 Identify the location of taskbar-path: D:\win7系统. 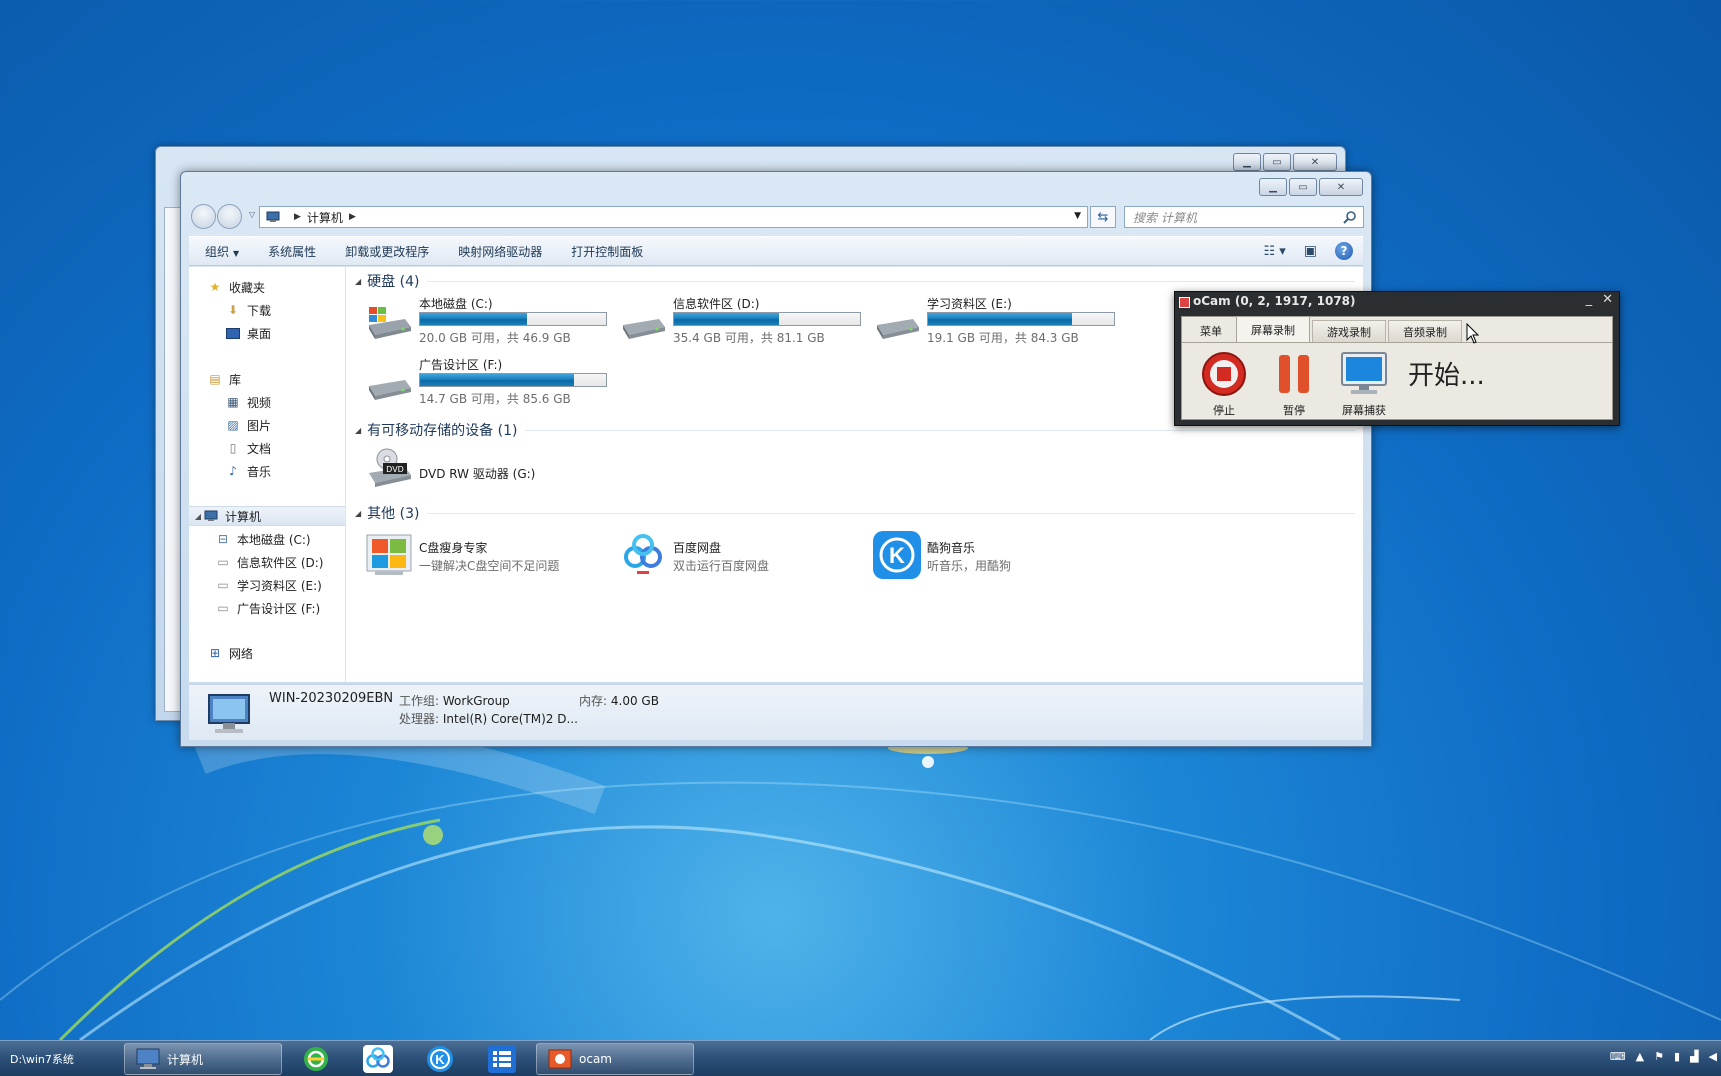
(61, 1058).